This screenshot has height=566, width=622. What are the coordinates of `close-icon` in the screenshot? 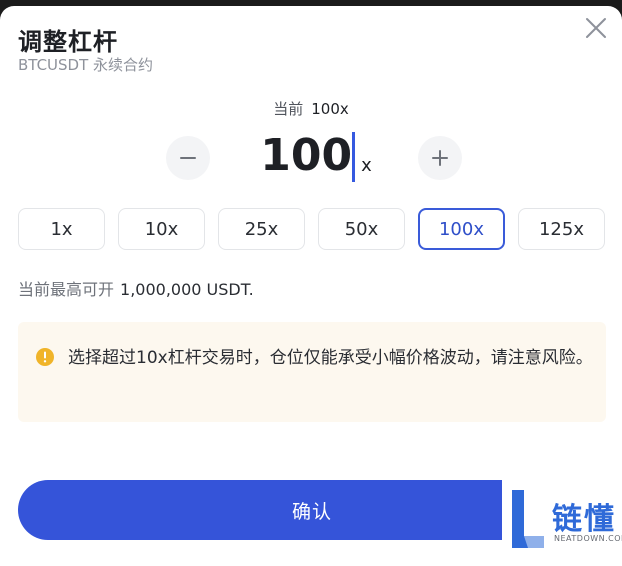 It's located at (596, 28).